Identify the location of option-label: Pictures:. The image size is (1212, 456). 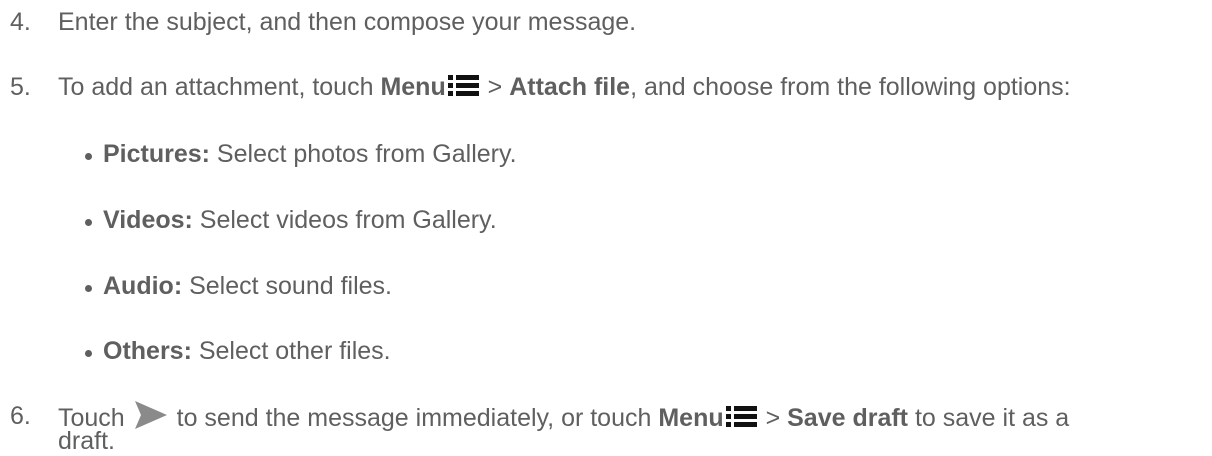
(156, 154).